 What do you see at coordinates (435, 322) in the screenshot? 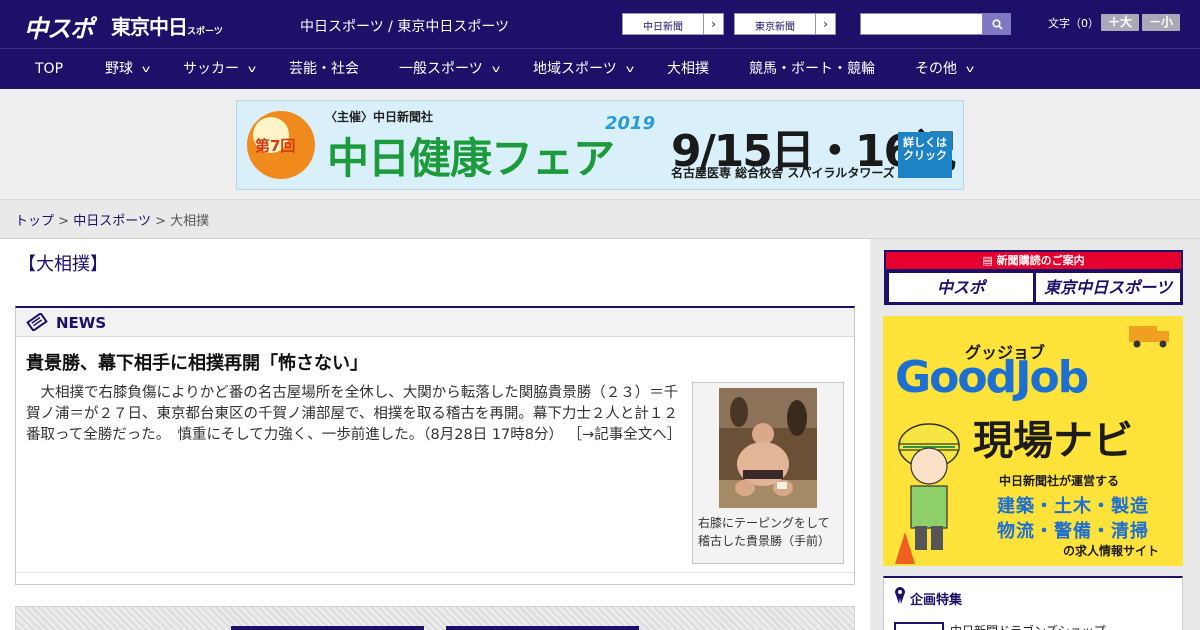
I see `news-header: NEWS` at bounding box center [435, 322].